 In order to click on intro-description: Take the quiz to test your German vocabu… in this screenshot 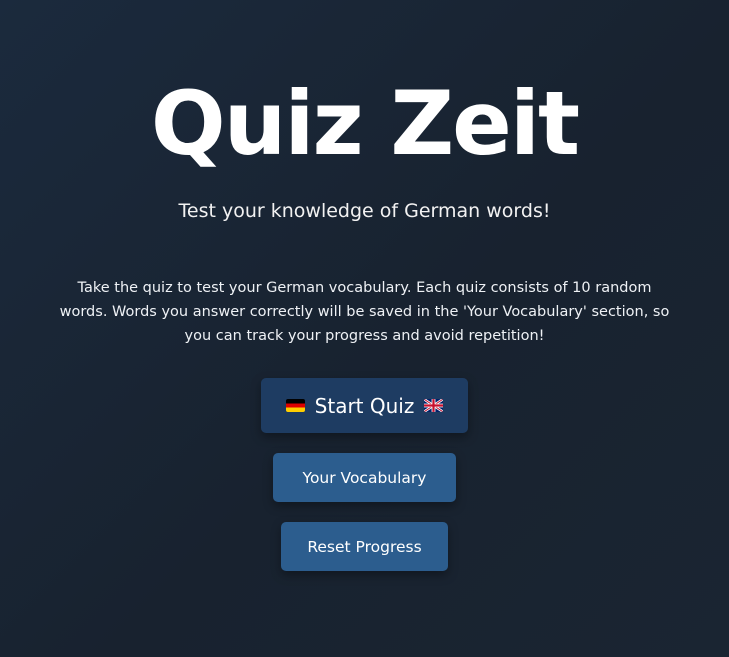, I will do `click(364, 312)`.